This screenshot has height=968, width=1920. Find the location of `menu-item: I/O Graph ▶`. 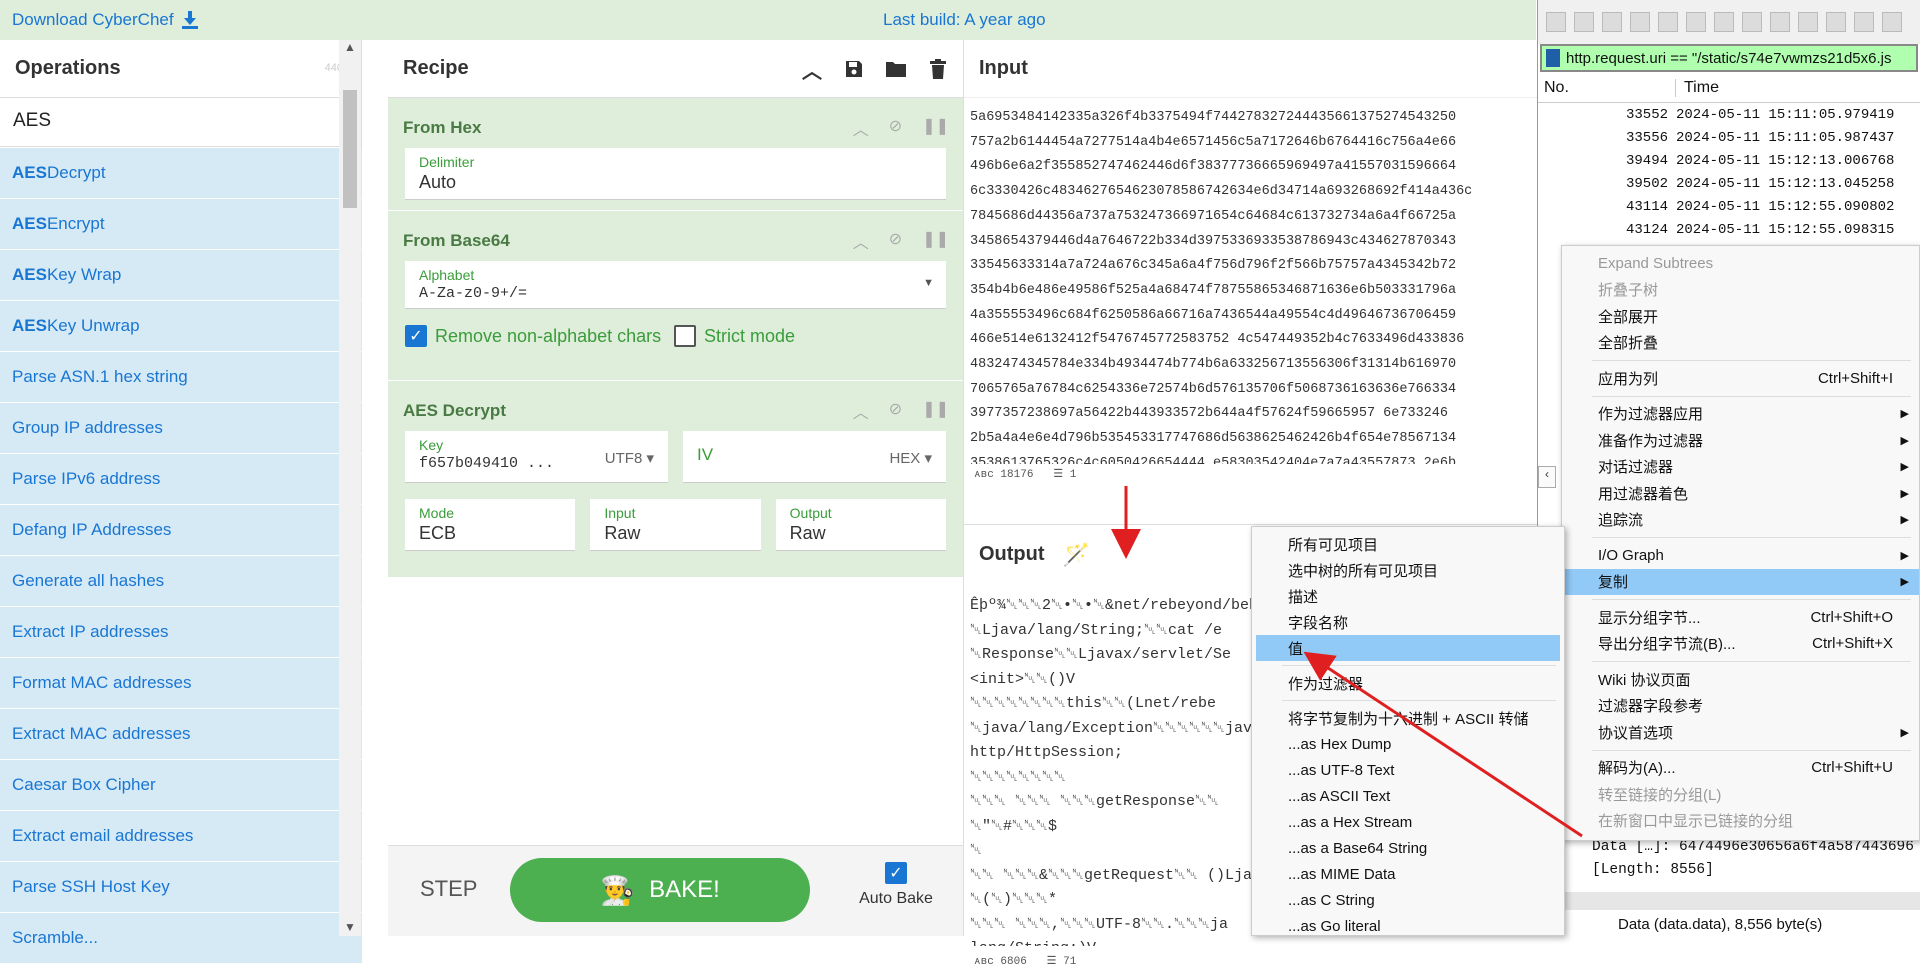

menu-item: I/O Graph ▶ is located at coordinates (1740, 555).